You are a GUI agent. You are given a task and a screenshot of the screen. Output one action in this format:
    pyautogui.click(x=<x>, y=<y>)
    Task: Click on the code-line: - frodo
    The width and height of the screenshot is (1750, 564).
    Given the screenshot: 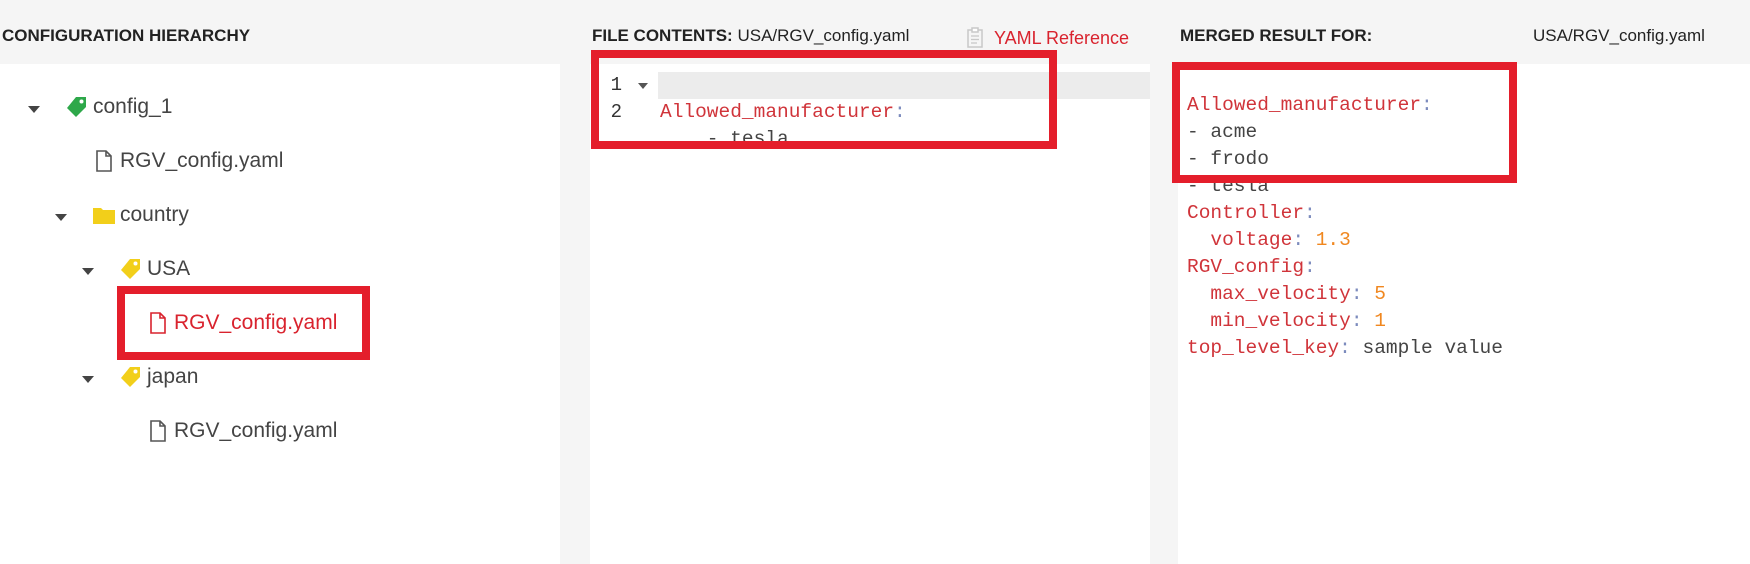 What is the action you would take?
    pyautogui.click(x=1345, y=159)
    